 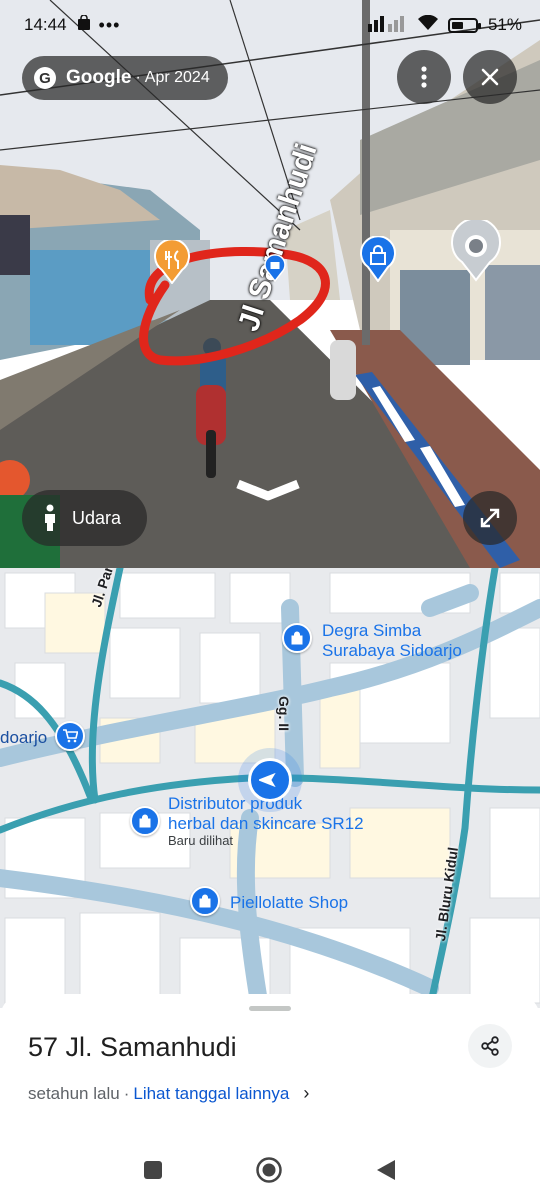 I want to click on battery-icon, so click(x=464, y=25).